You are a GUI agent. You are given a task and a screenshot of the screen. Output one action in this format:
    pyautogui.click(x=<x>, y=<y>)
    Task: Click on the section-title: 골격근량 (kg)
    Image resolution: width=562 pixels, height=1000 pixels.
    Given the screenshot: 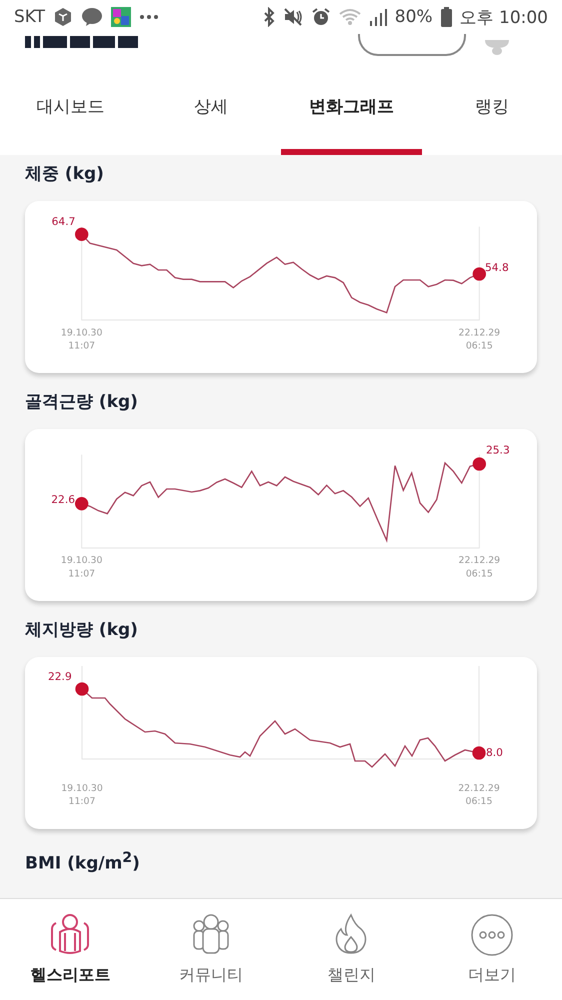 What is the action you would take?
    pyautogui.click(x=81, y=402)
    